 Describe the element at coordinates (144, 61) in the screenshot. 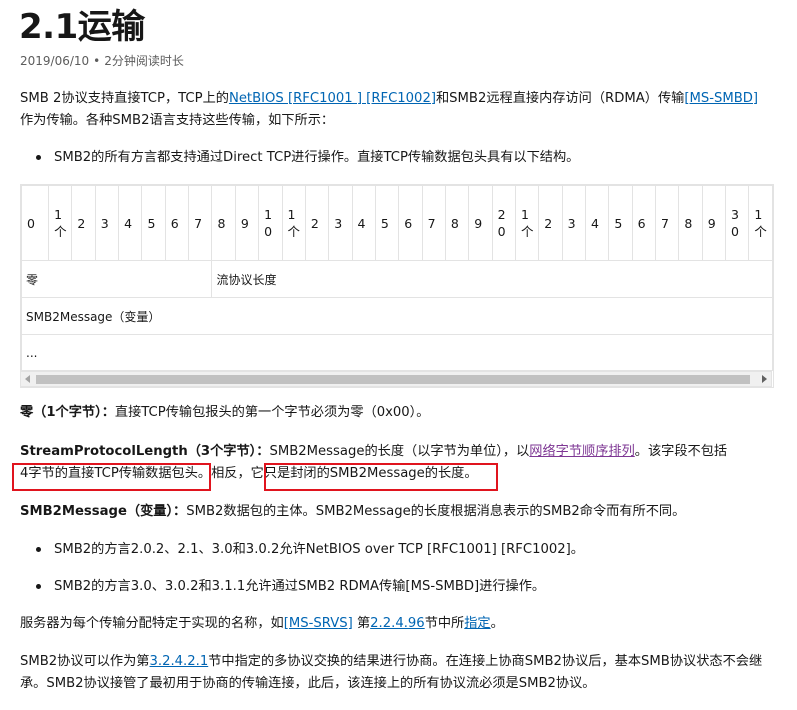

I see `read-time: 2分钟阅读时长` at that location.